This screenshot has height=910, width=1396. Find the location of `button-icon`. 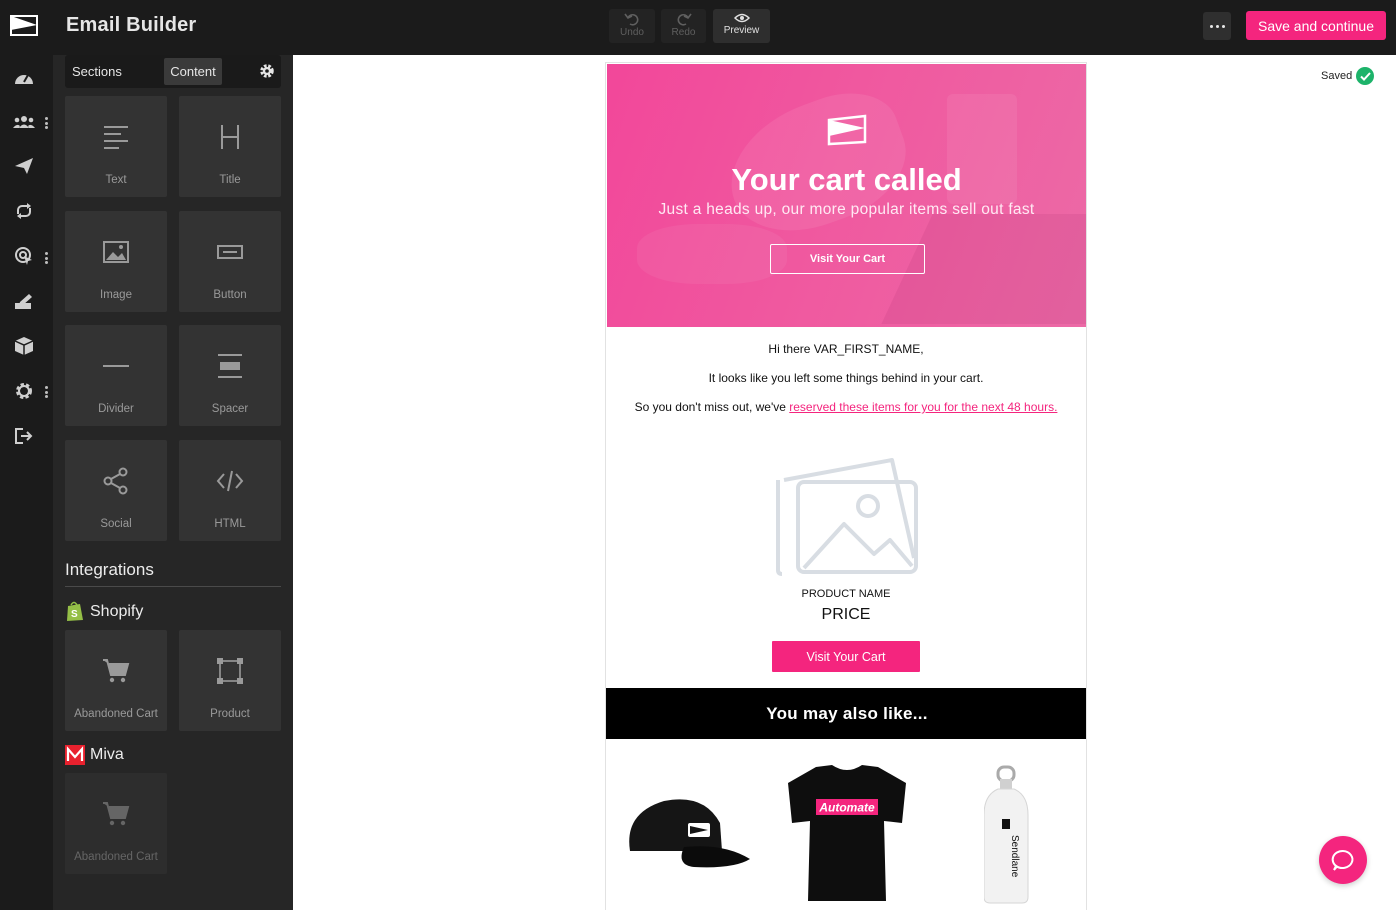

button-icon is located at coordinates (230, 252).